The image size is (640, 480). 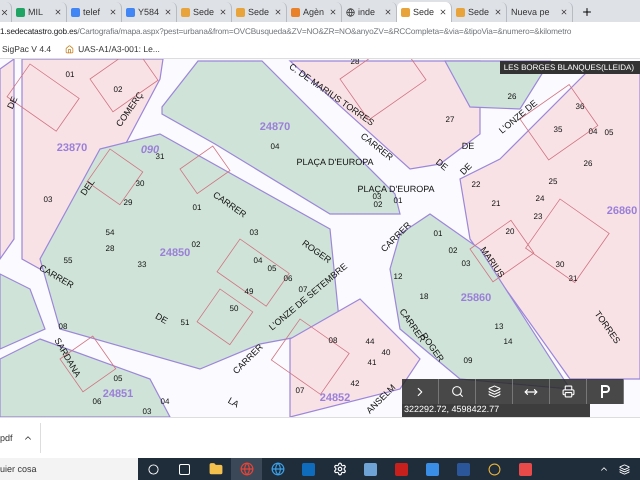 What do you see at coordinates (128, 202) in the screenshot?
I see `parcel-number: 29` at bounding box center [128, 202].